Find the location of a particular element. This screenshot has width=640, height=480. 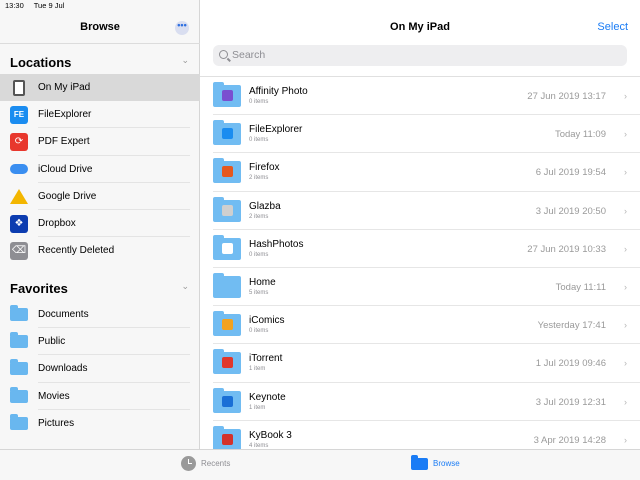

sidebar-item-fileexplorer: FE FileExplorer is located at coordinates (100, 115).